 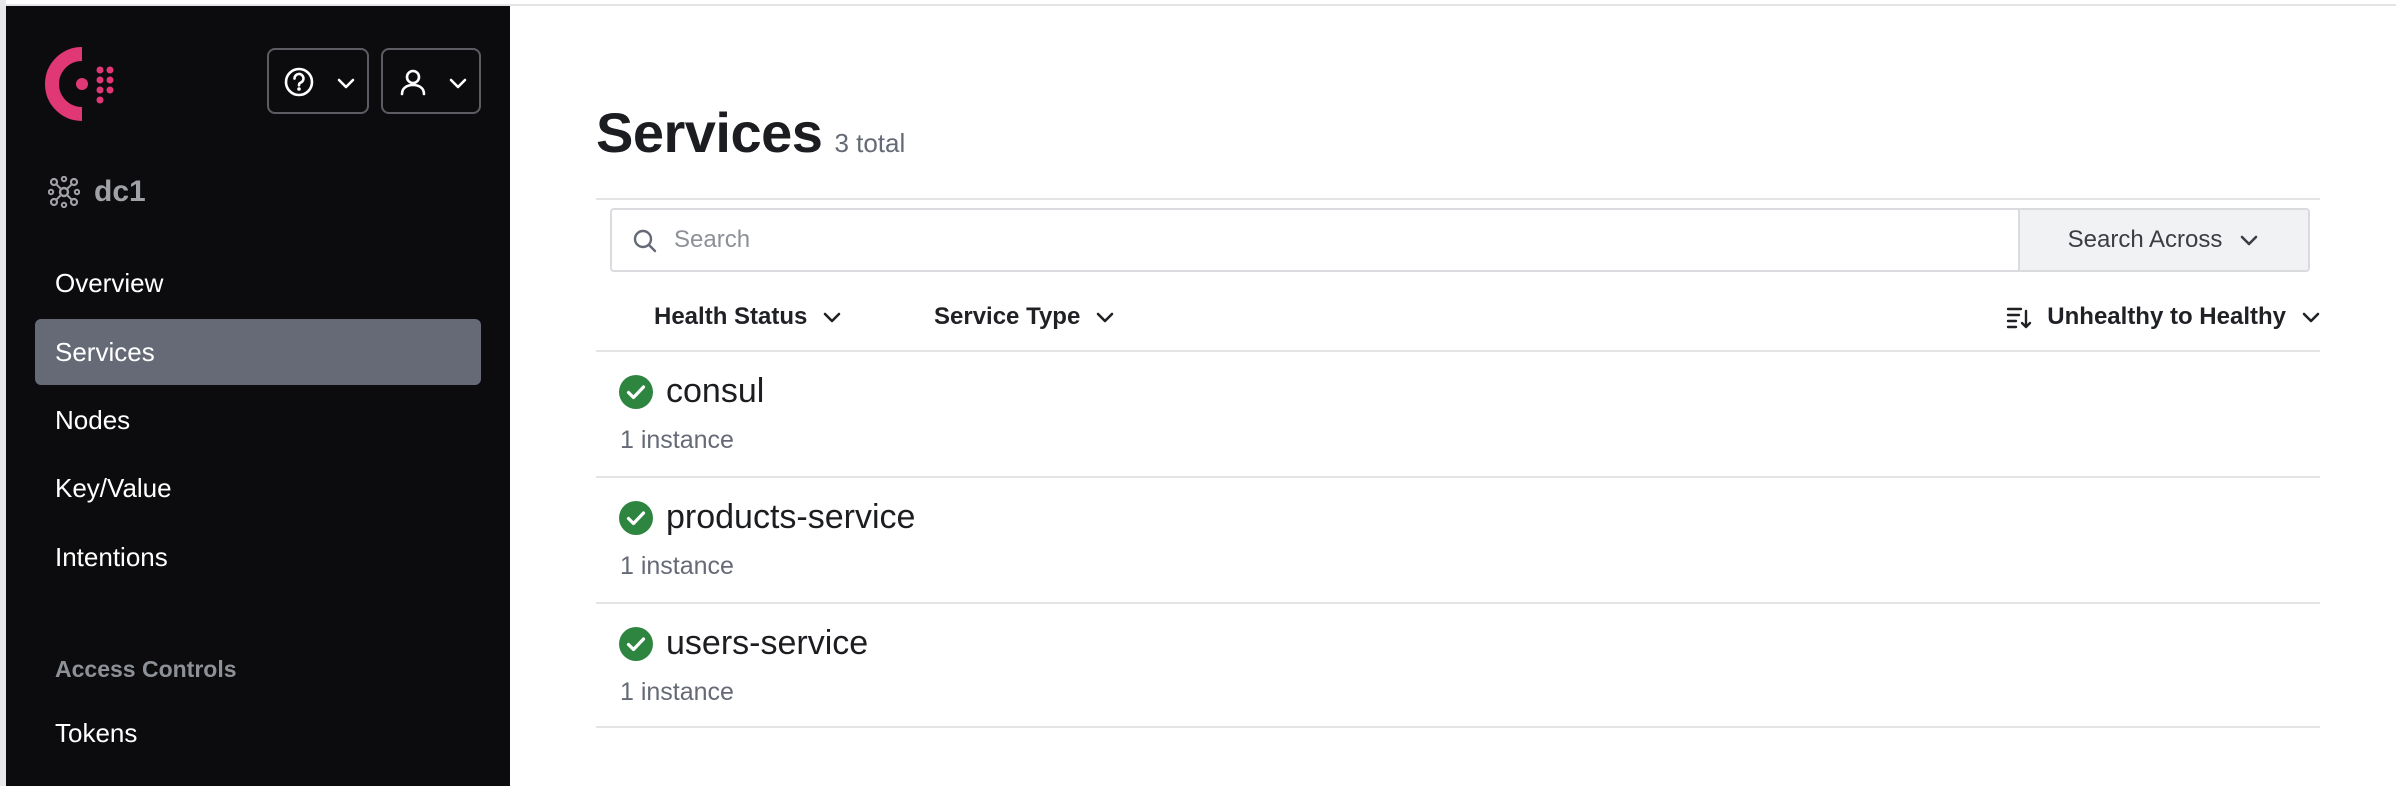 What do you see at coordinates (258, 283) in the screenshot?
I see `nav-item-overview: Overview` at bounding box center [258, 283].